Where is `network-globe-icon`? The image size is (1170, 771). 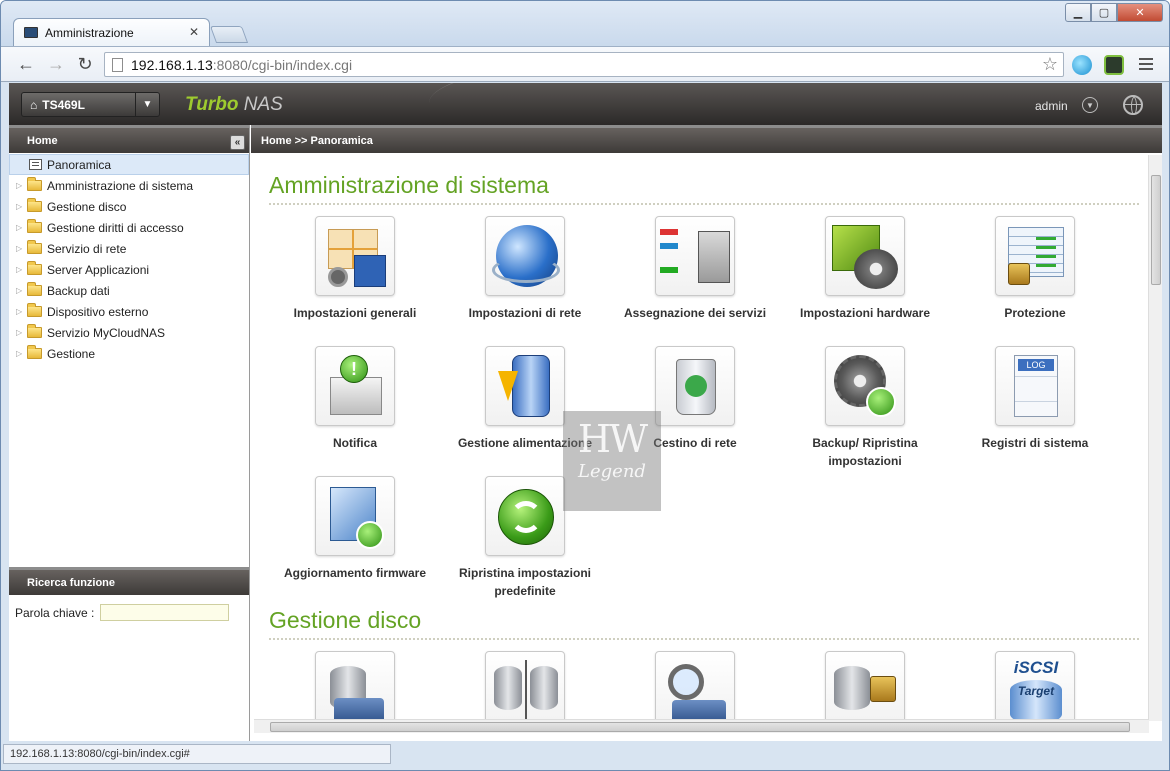 network-globe-icon is located at coordinates (525, 256).